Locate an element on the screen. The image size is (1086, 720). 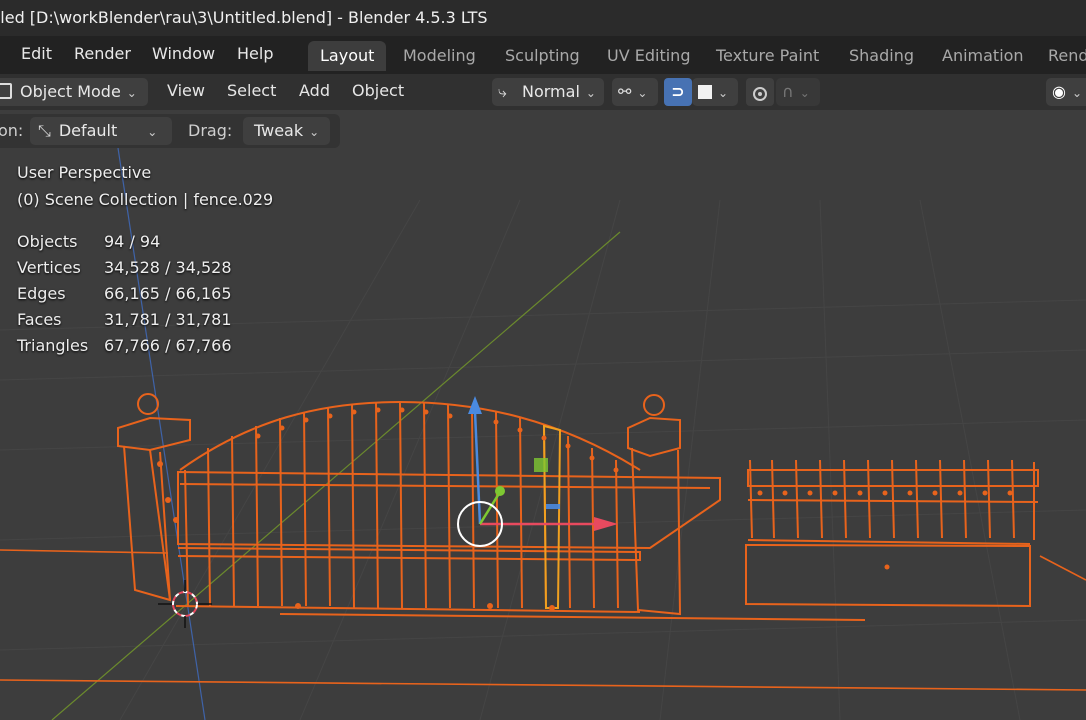
orientation-icon: ⤷ is located at coordinates (502, 91).